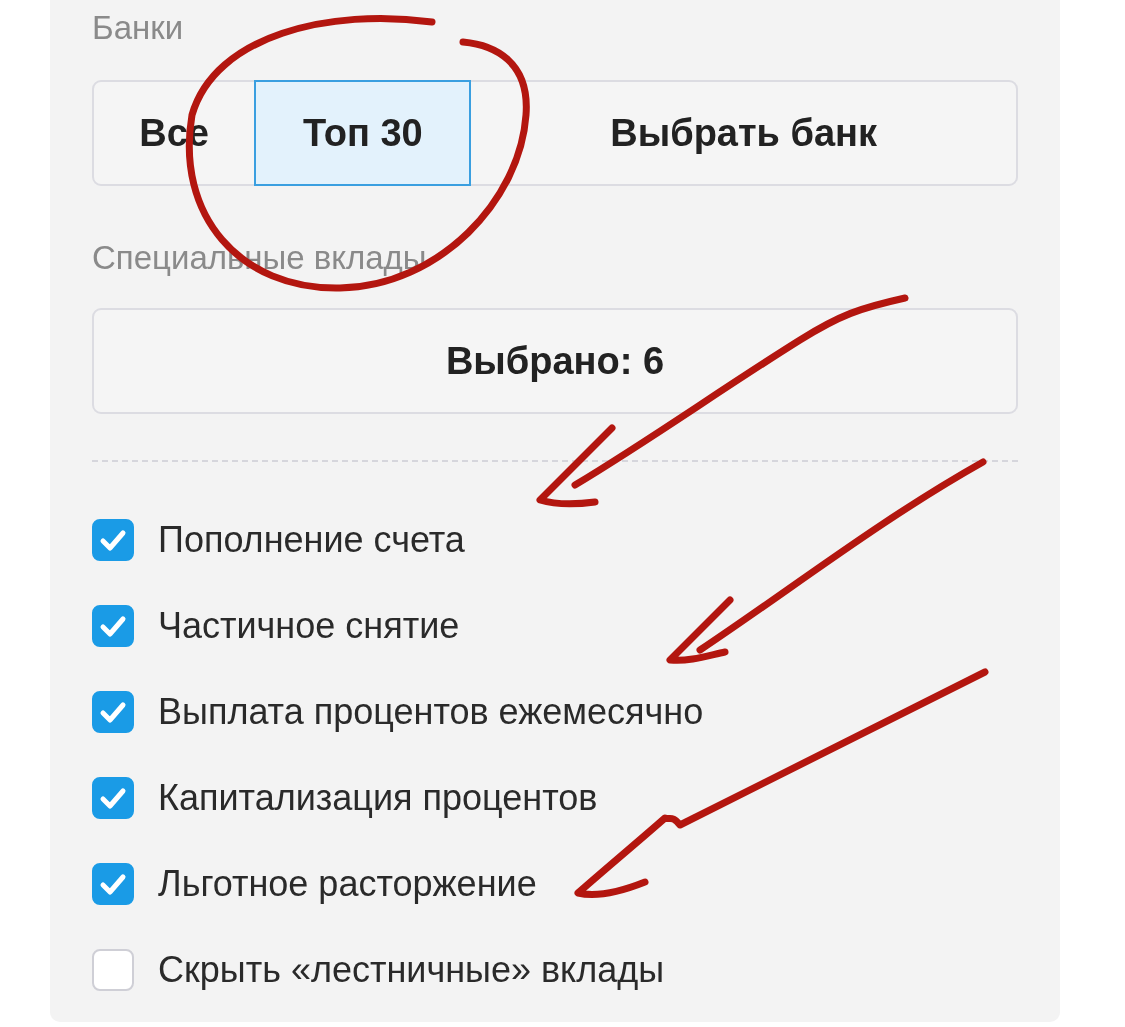 The height and width of the screenshot is (1027, 1125). What do you see at coordinates (411, 970) in the screenshot?
I see `checkbox-label: Скрыть «лестничные» вклады` at bounding box center [411, 970].